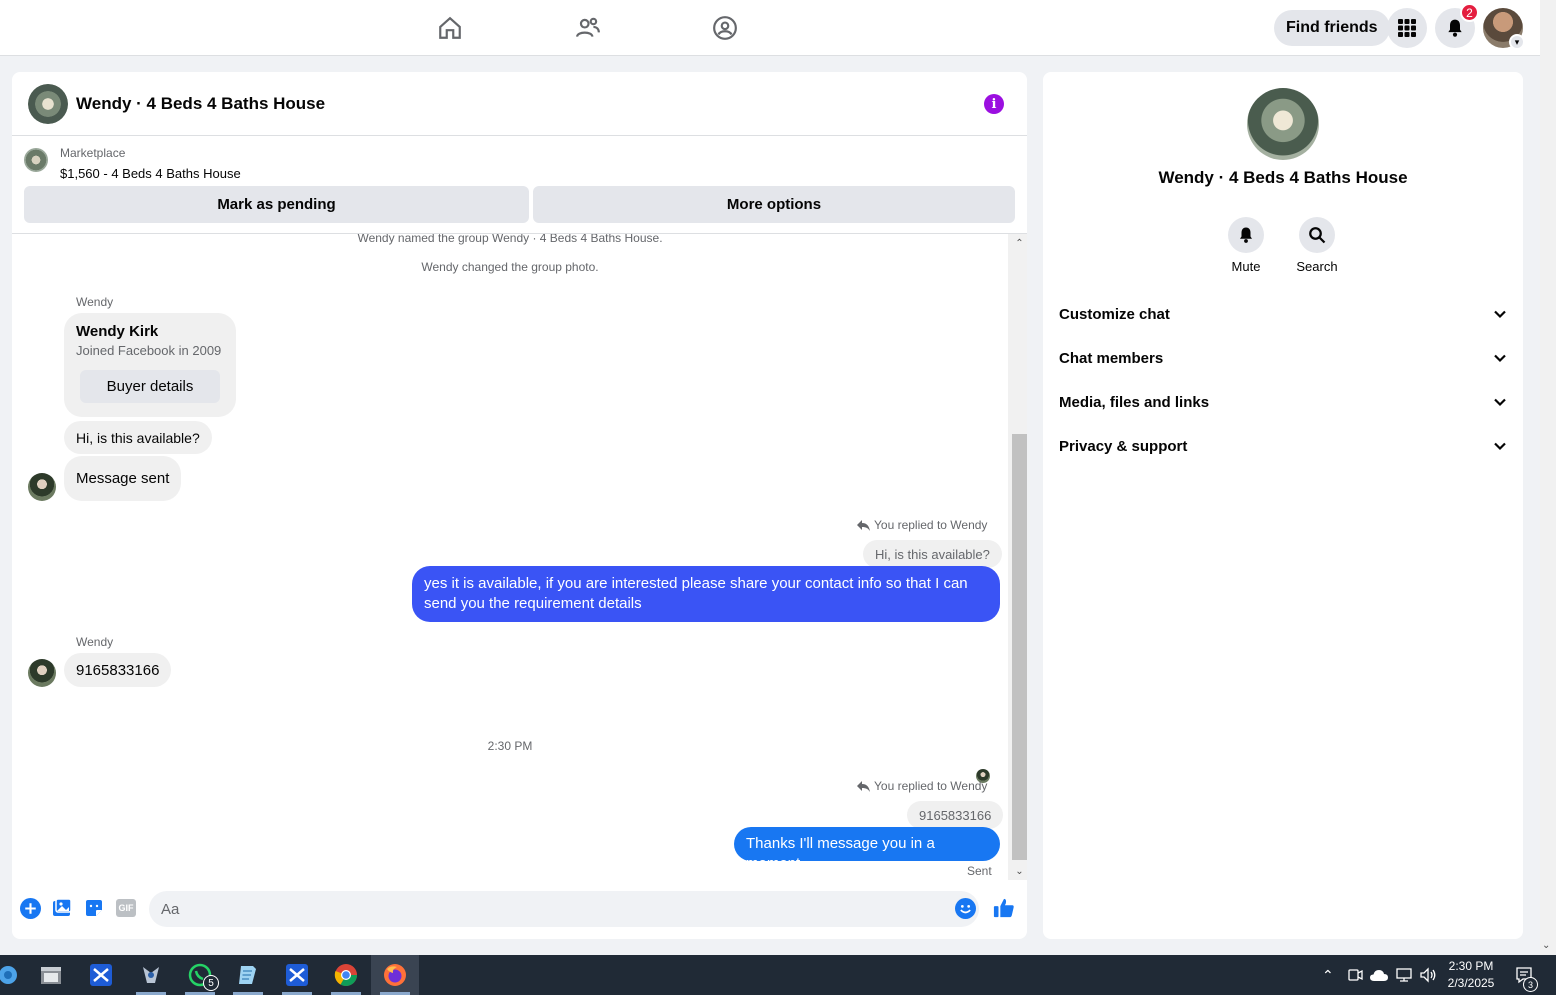  I want to click on message-input, so click(564, 909).